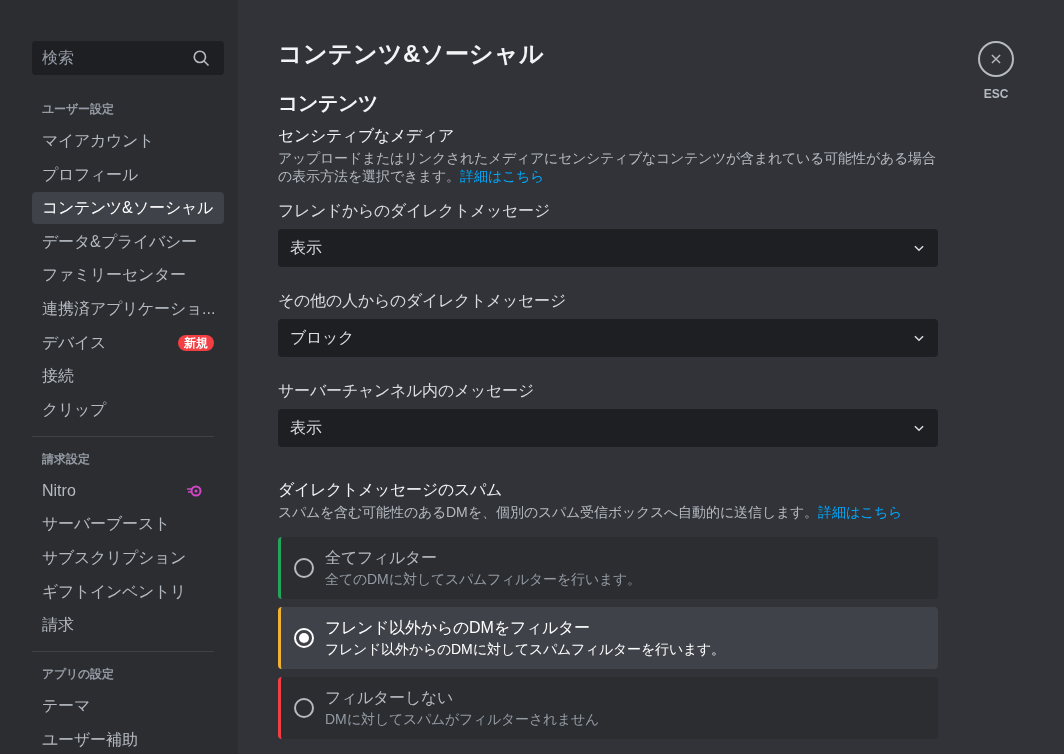  I want to click on sidebar-item: テーマ, so click(123, 706).